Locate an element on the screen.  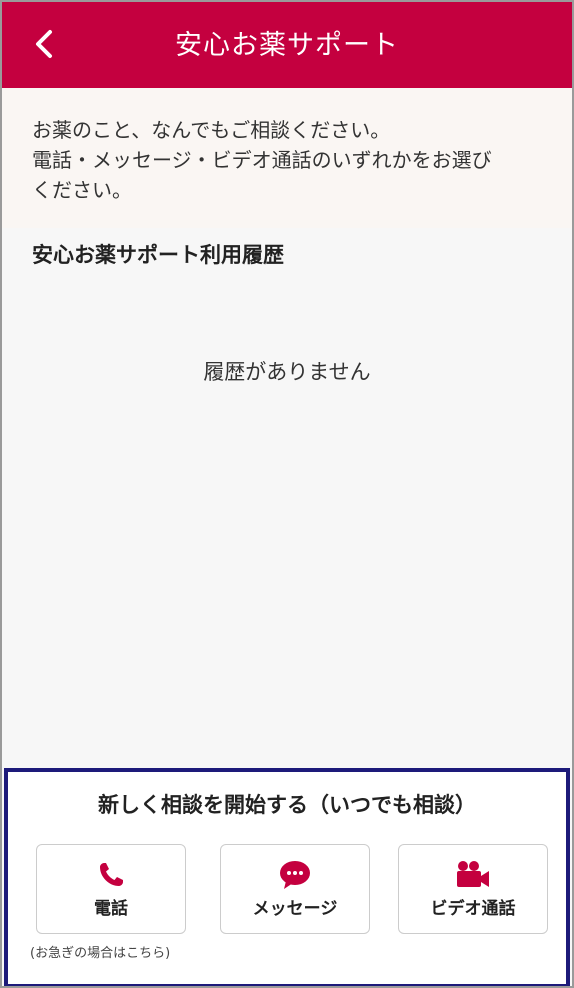
page-title: 安心お薬サポート is located at coordinates (287, 45).